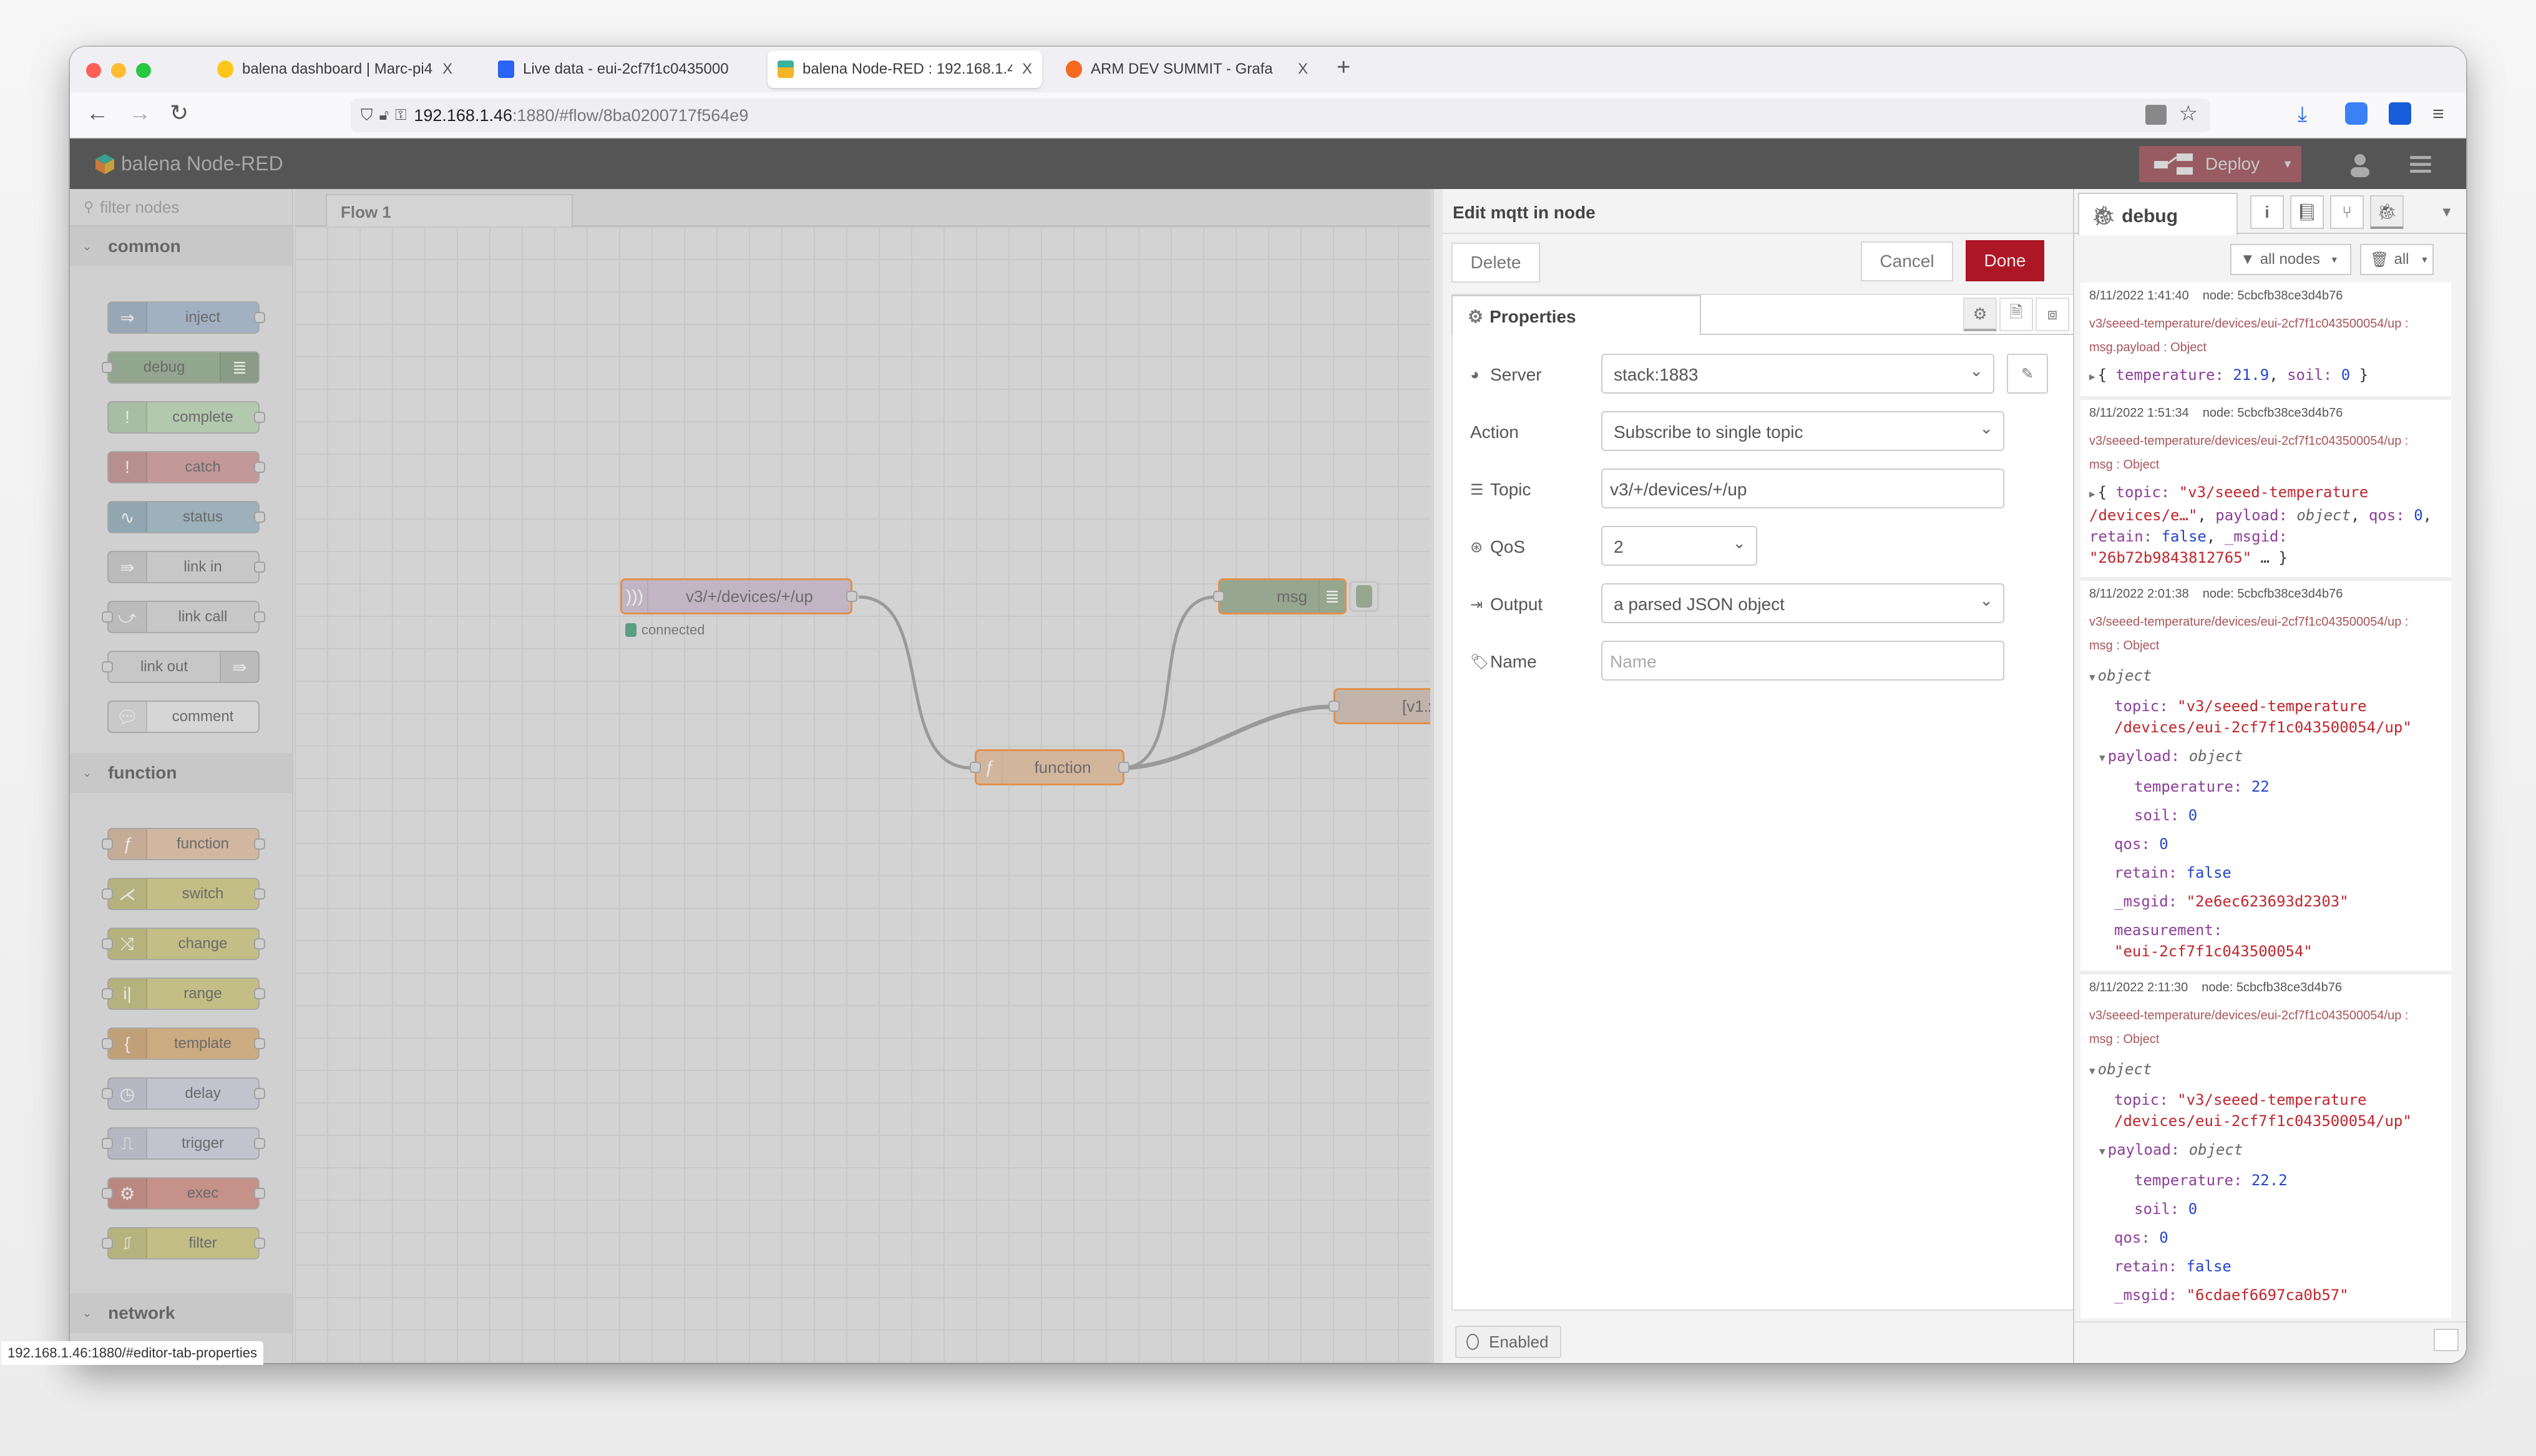  What do you see at coordinates (2028, 374) in the screenshot?
I see `edit-server-pencil-icon: ✎` at bounding box center [2028, 374].